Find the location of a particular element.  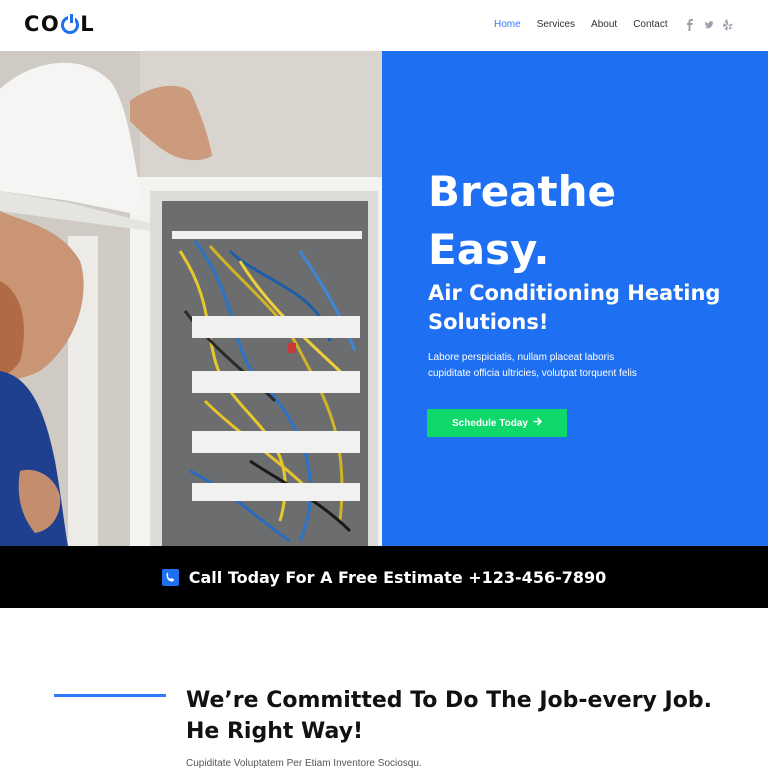

site-logo: CO L is located at coordinates (59, 24).